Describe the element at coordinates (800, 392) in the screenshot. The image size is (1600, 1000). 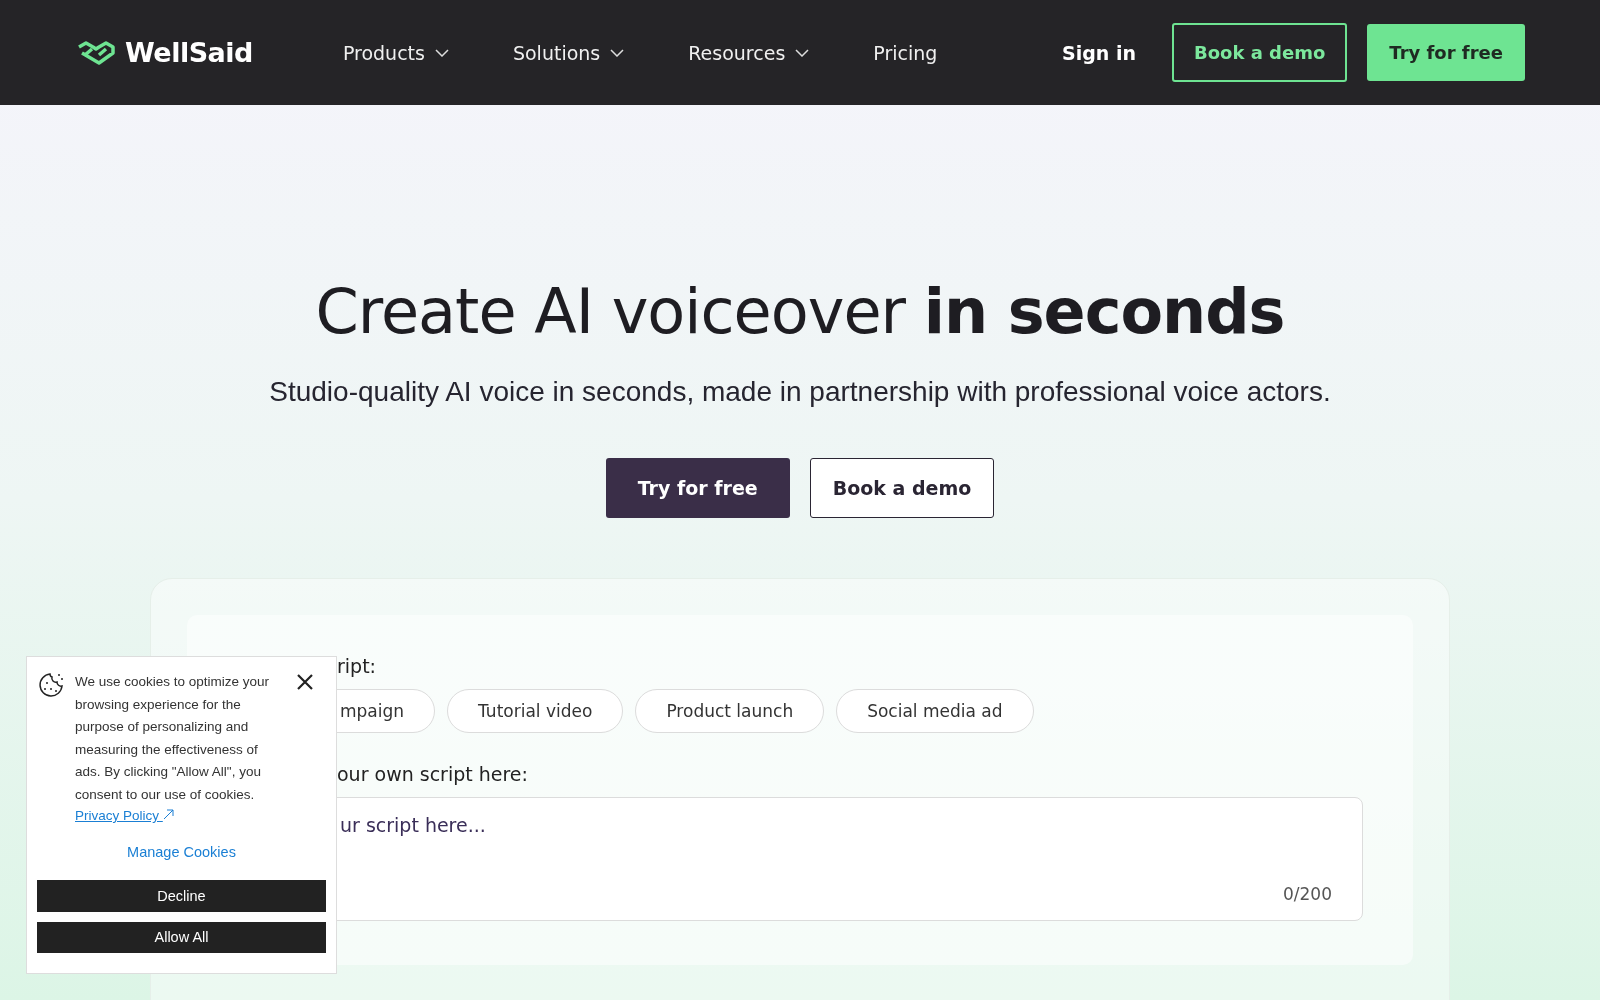
I see `hero-subtitle: Studio-quality AI voice in seconds, made in partnership with professional voice actors.` at that location.